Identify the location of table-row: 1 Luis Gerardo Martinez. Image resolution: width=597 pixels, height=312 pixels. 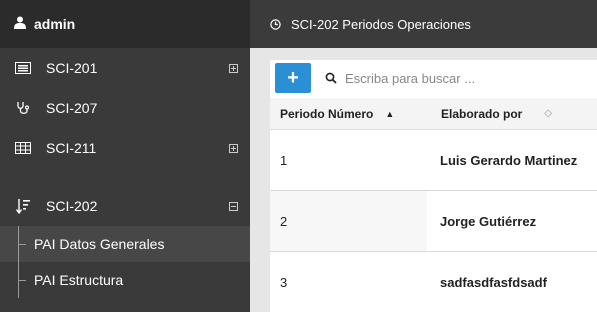
(433, 160).